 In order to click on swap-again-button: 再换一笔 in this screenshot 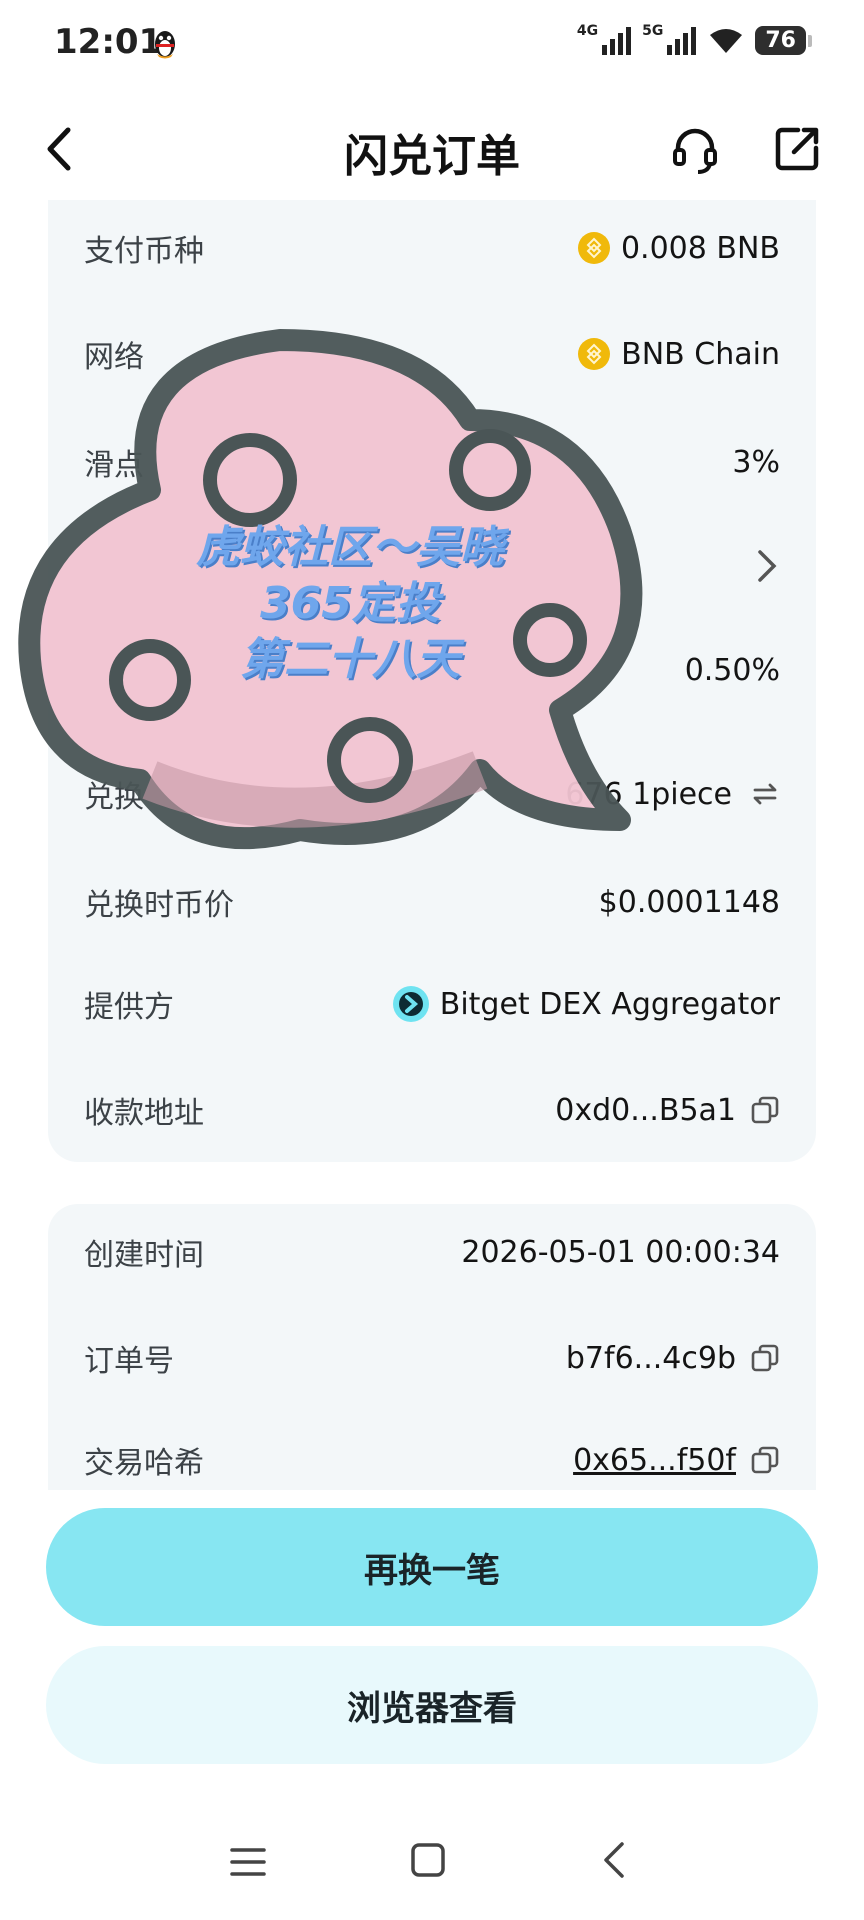, I will do `click(432, 1567)`.